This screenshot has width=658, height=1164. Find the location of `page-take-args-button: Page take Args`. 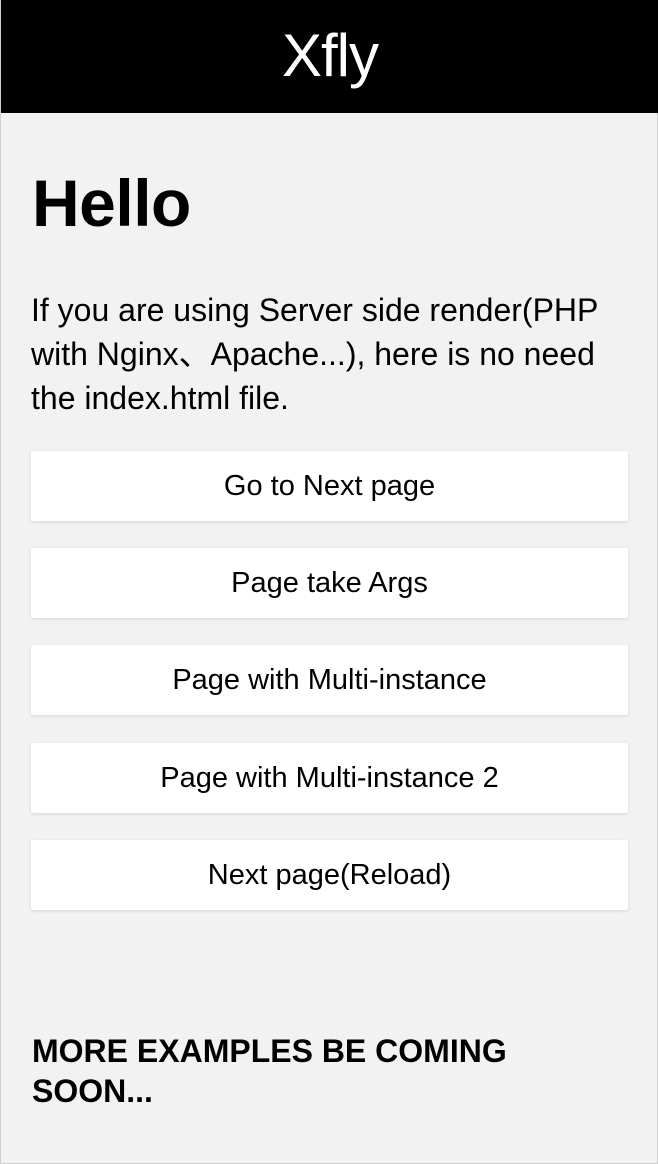

page-take-args-button: Page take Args is located at coordinates (329, 583).